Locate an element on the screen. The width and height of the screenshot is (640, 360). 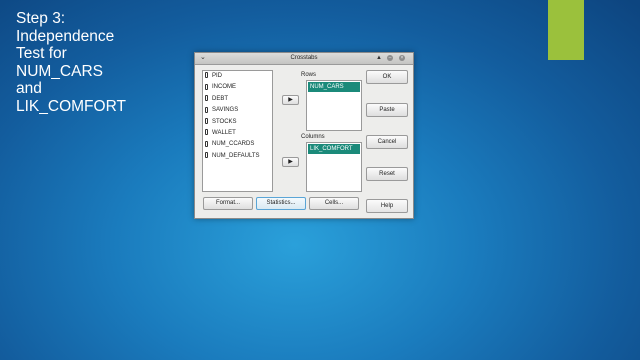
columns-list: LIK_COMFORT is located at coordinates (334, 167).